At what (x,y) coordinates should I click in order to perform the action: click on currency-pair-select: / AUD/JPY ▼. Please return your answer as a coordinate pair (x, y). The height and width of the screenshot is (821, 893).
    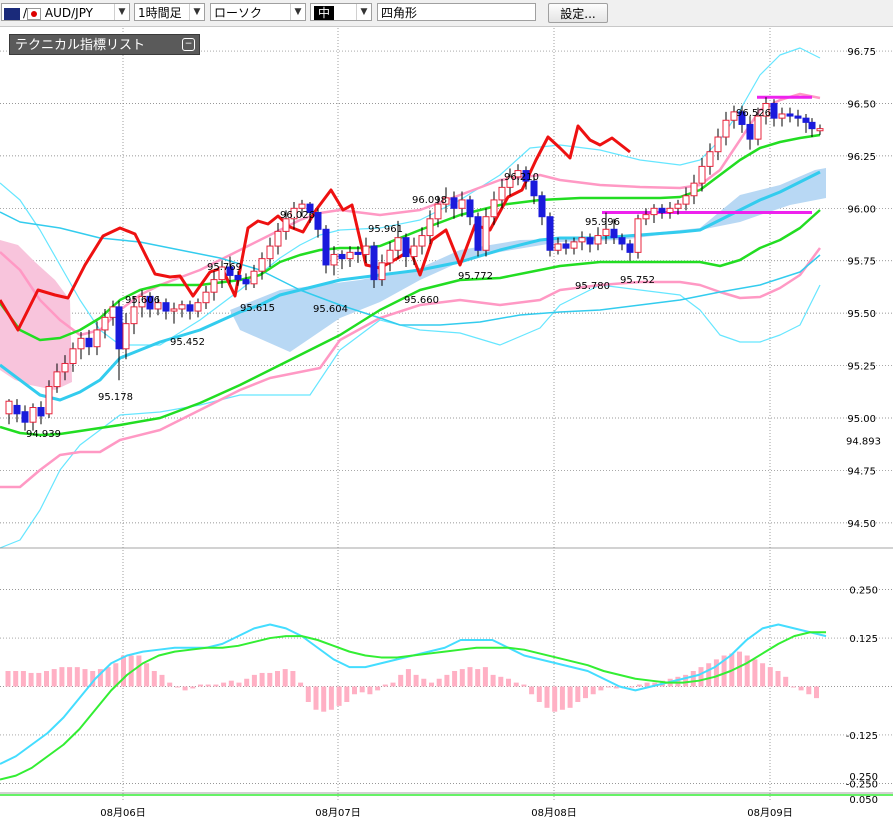
    Looking at the image, I should click on (65, 12).